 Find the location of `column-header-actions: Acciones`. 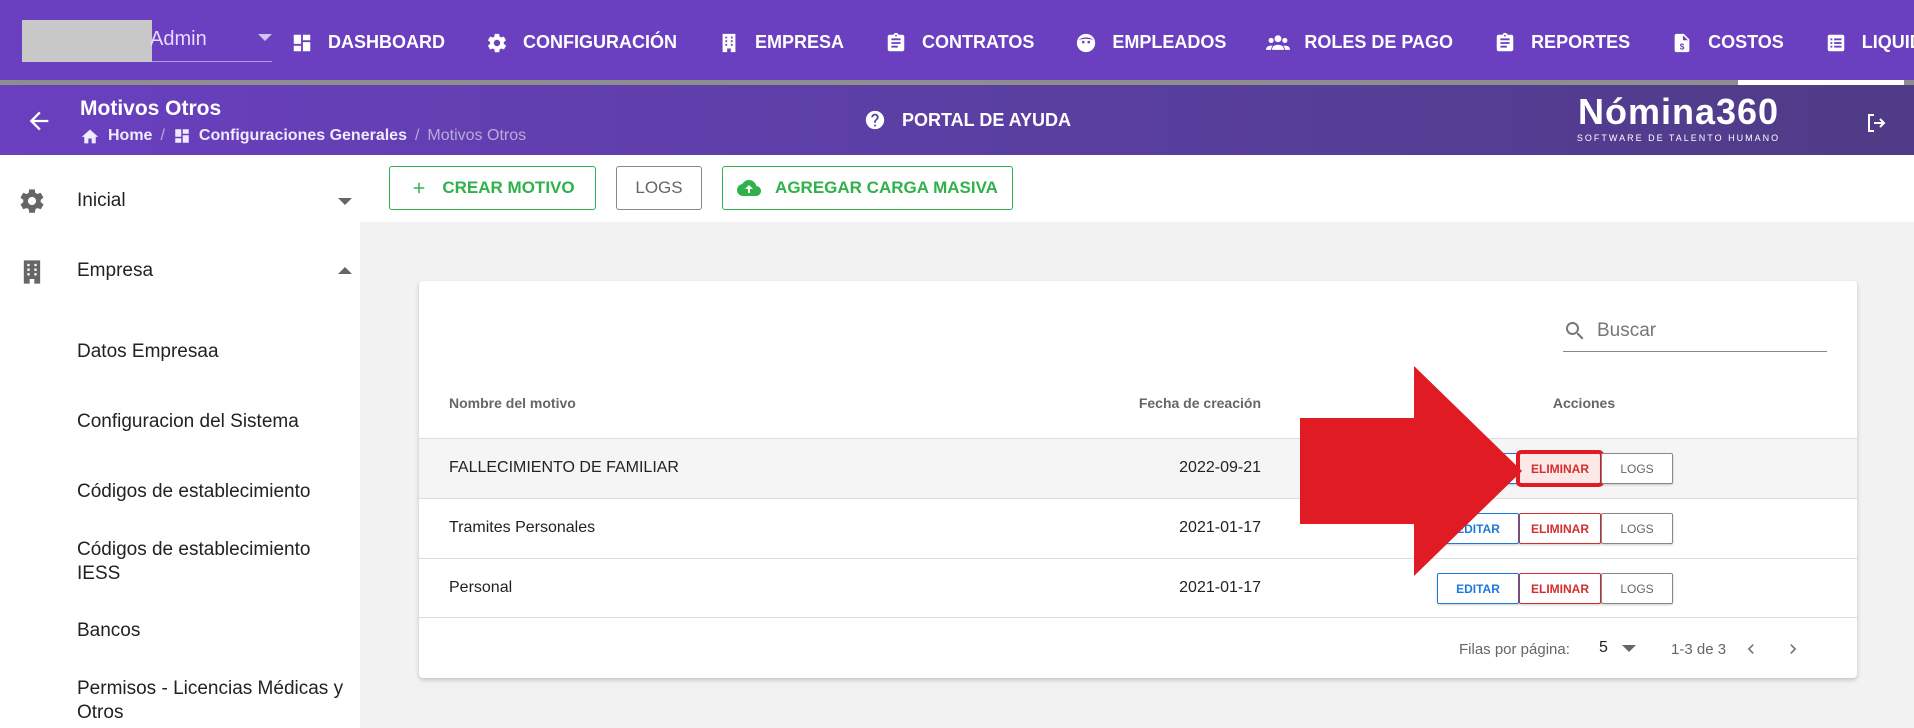

column-header-actions: Acciones is located at coordinates (1584, 403).